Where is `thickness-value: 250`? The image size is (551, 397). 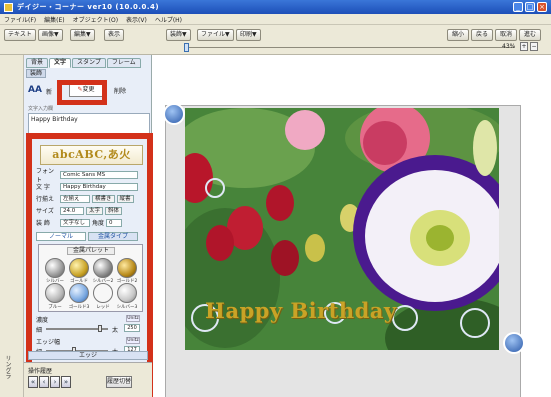
thickness-value: 250 is located at coordinates (132, 328).